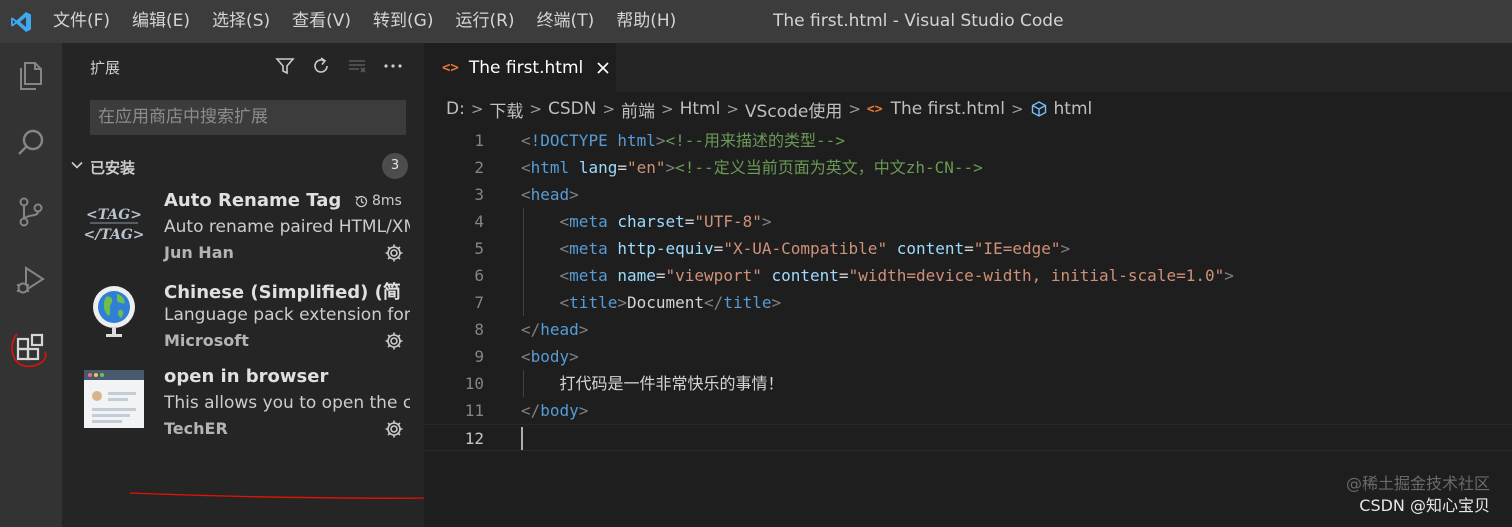  I want to click on search-icon, so click(31, 143).